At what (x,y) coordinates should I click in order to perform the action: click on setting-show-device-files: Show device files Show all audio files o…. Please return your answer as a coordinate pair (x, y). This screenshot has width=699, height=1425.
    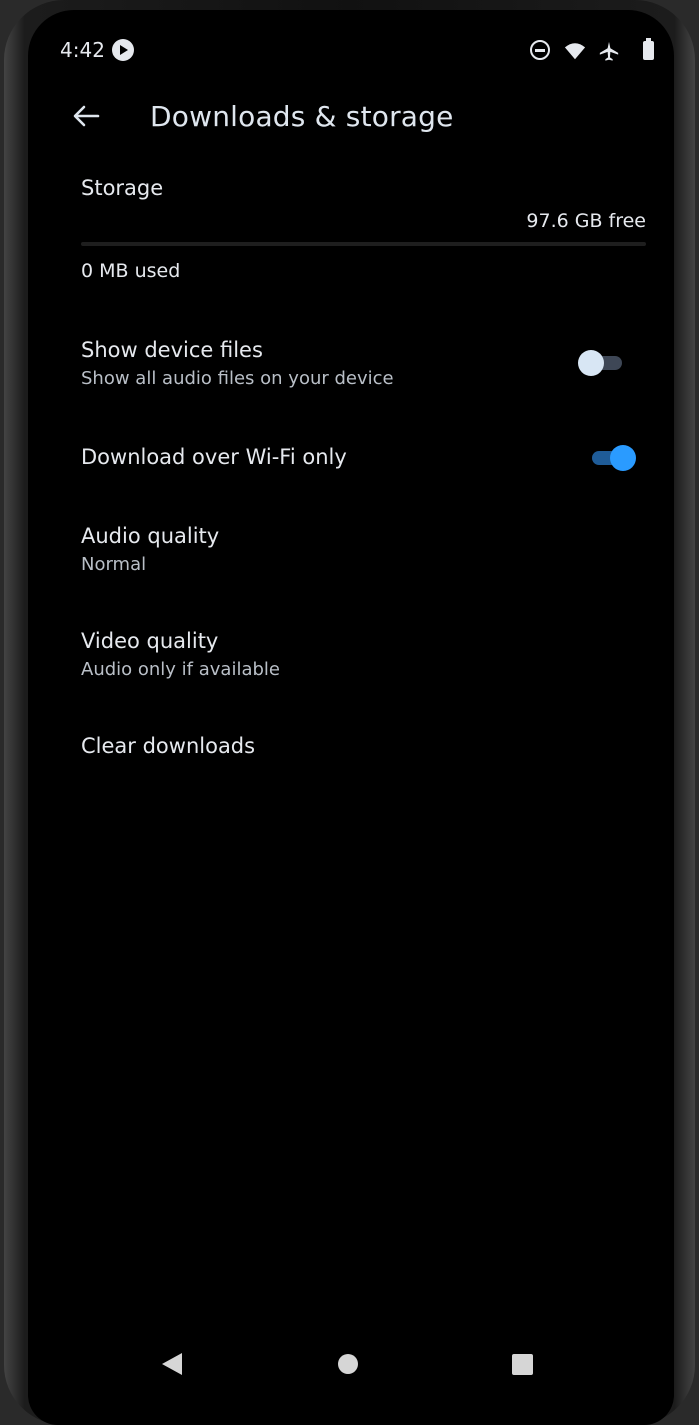
    Looking at the image, I should click on (363, 363).